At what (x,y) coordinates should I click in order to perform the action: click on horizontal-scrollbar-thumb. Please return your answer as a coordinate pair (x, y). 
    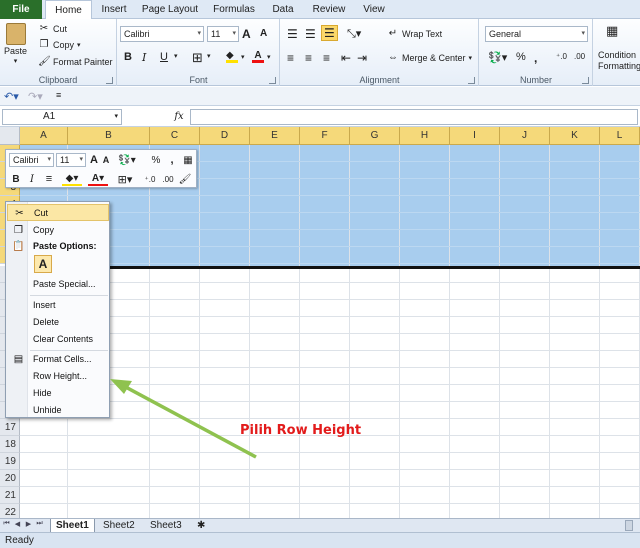
    Looking at the image, I should click on (629, 525).